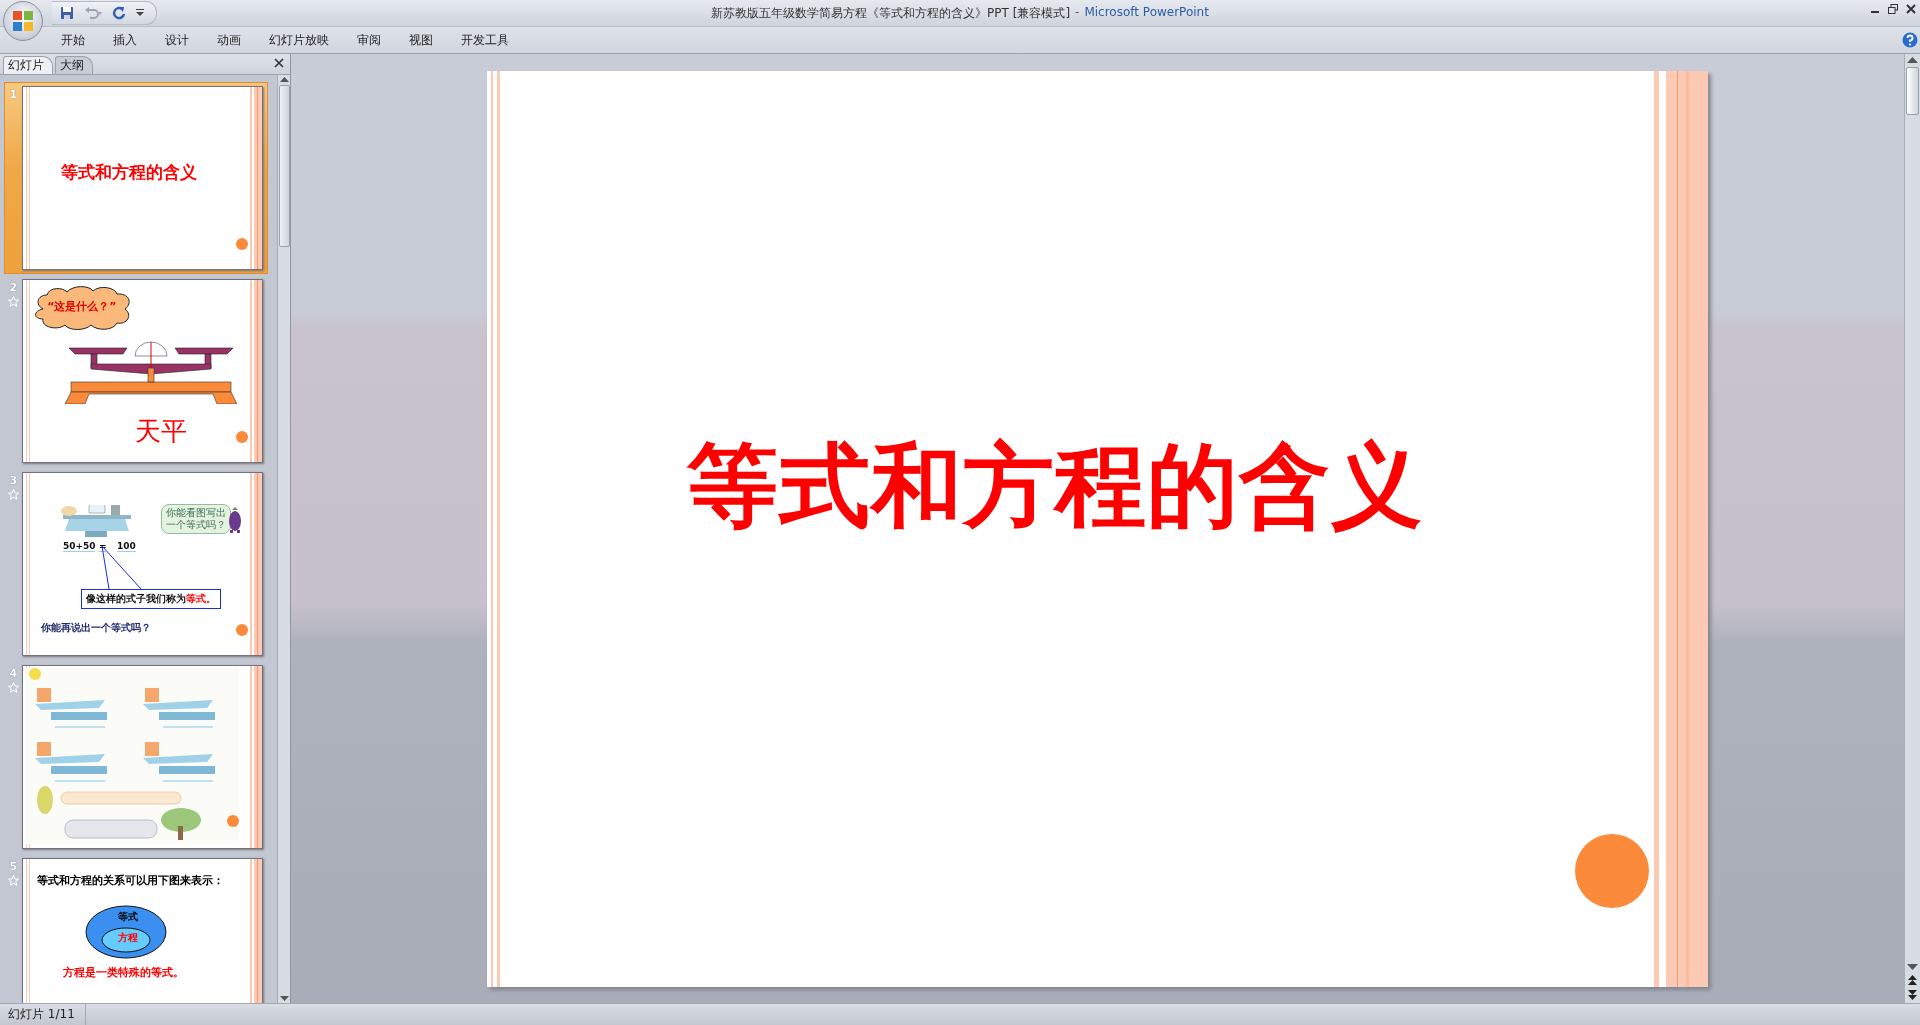 This screenshot has width=1920, height=1025. What do you see at coordinates (125, 40) in the screenshot?
I see `ribbon-tab: 插入` at bounding box center [125, 40].